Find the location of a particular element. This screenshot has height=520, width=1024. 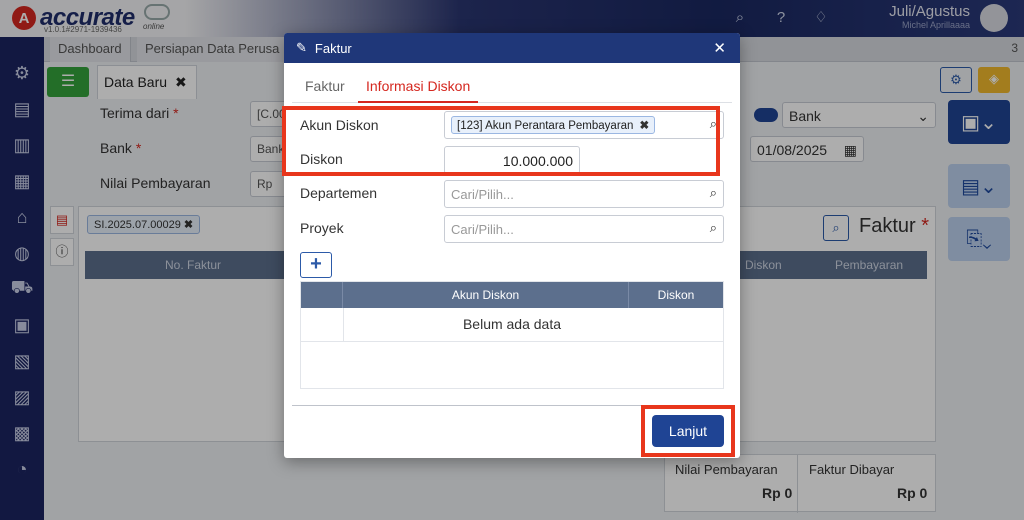

close-icon: ✕ is located at coordinates (719, 48).